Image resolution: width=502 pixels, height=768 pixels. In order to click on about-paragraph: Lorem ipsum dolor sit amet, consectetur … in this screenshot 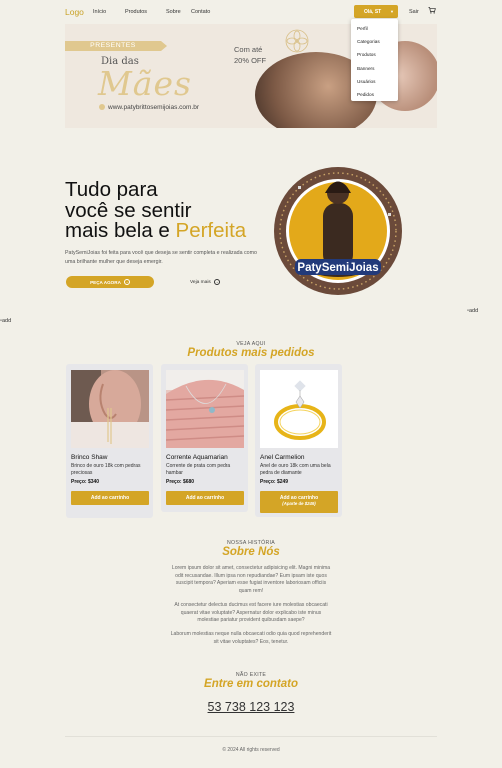, I will do `click(251, 580)`.